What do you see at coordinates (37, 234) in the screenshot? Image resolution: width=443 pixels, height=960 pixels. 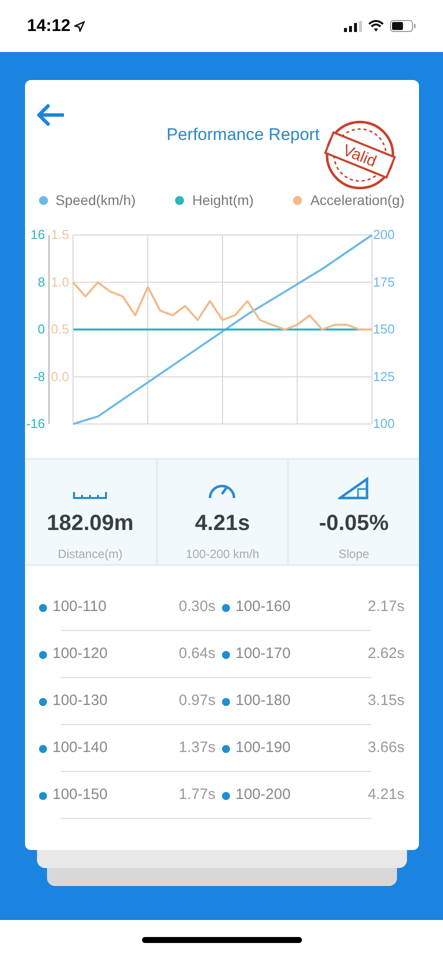 I see `axis-tick-label: 16` at bounding box center [37, 234].